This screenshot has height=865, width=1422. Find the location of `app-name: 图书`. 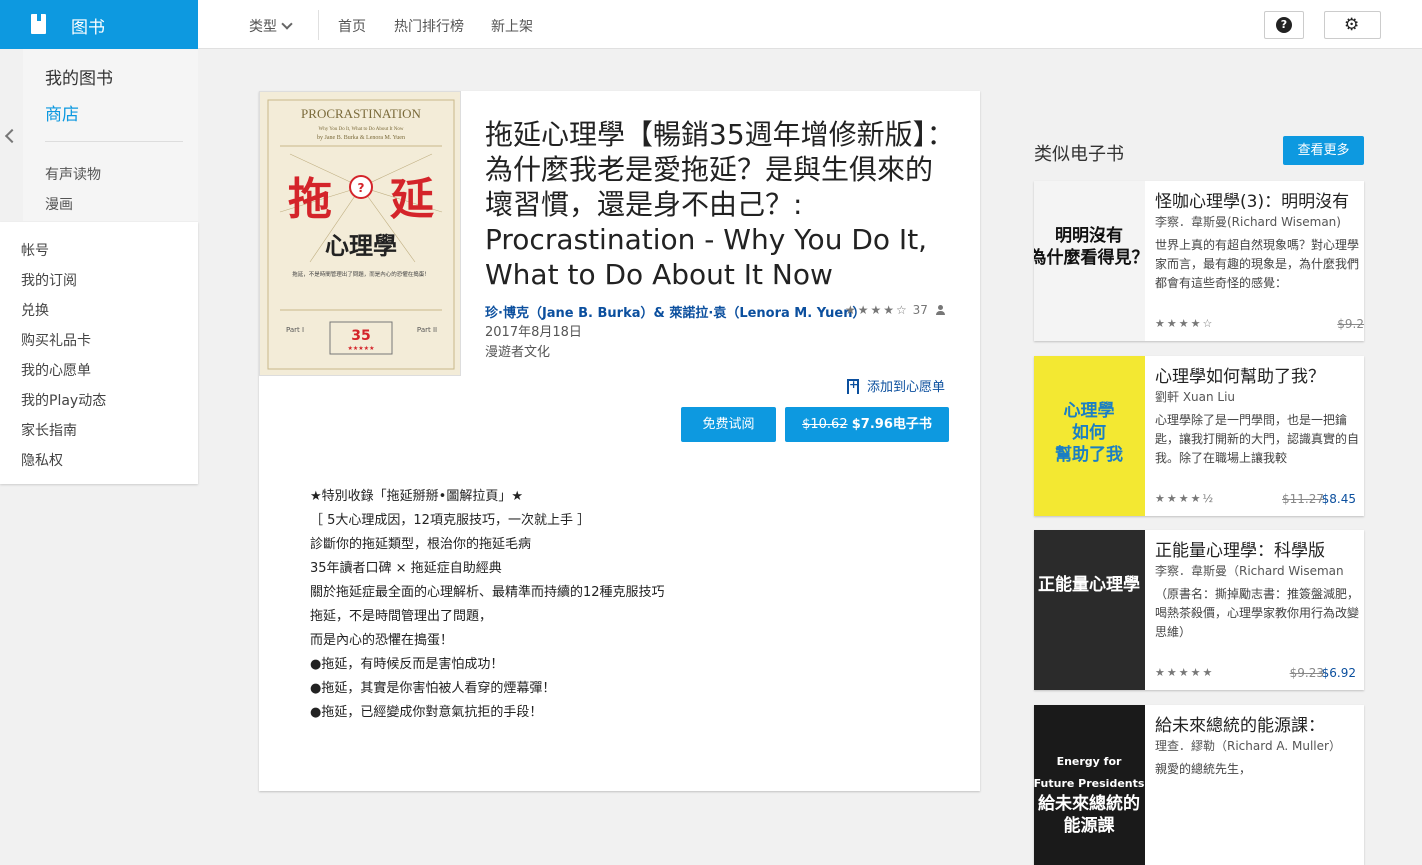

app-name: 图书 is located at coordinates (88, 28).